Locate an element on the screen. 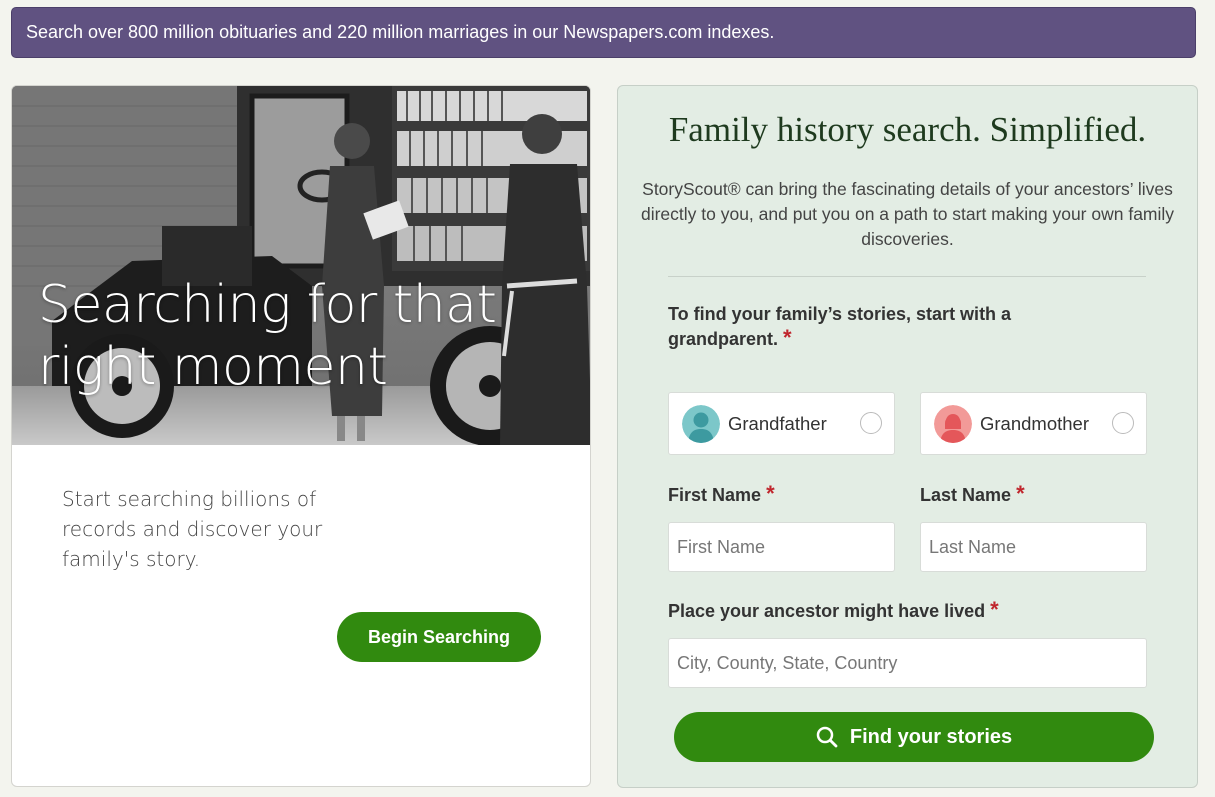 The height and width of the screenshot is (797, 1215). first-name-label: First Name * is located at coordinates (721, 494).